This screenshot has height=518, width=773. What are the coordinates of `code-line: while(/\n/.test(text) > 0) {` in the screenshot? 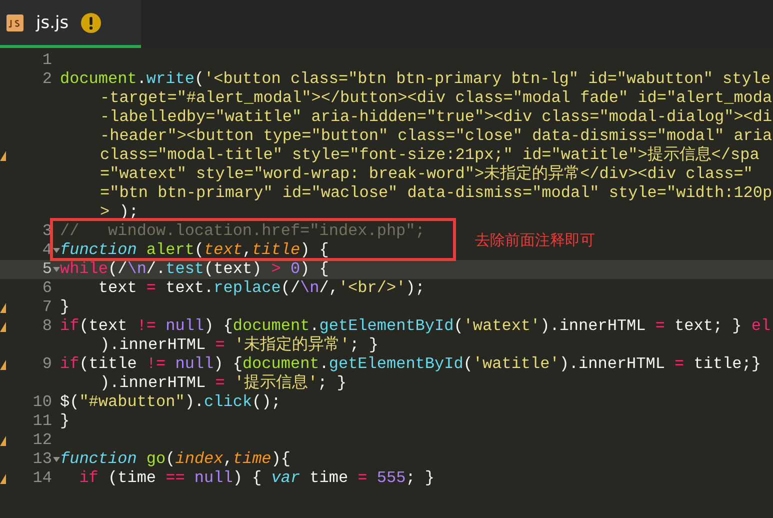 It's located at (194, 269).